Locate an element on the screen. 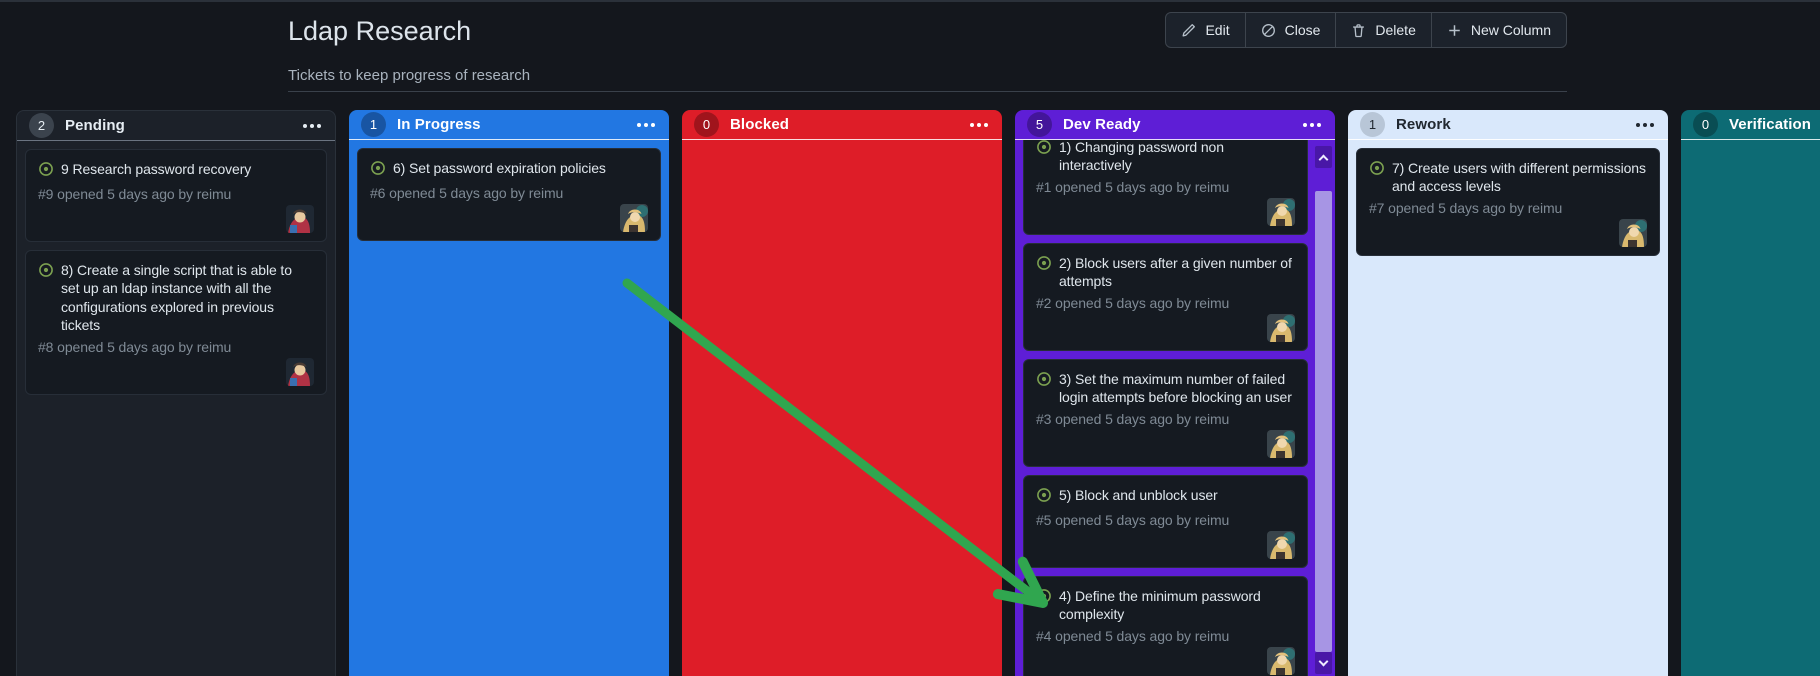  pencil-icon is located at coordinates (1188, 30).